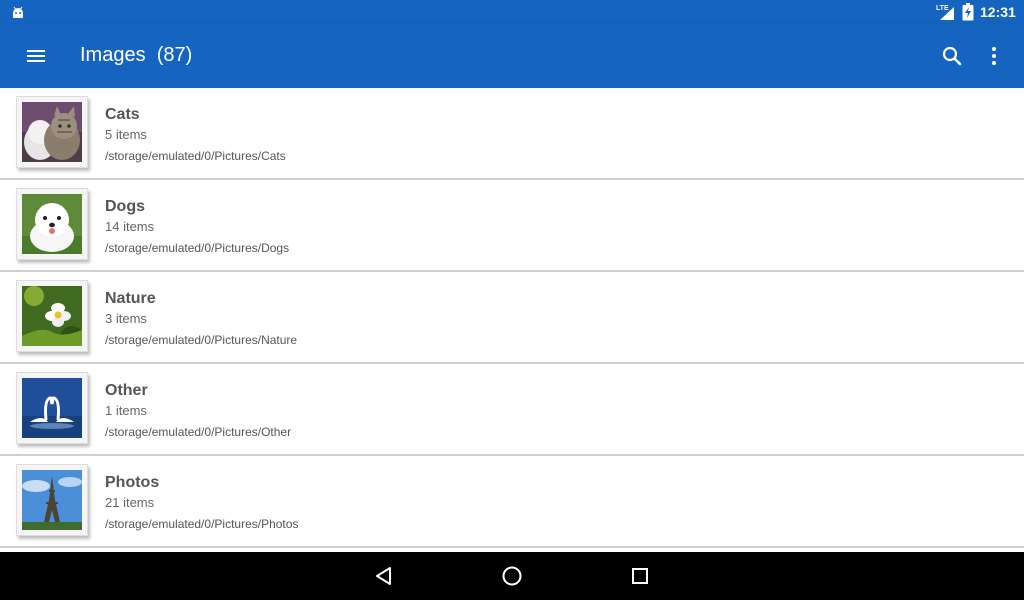 This screenshot has height=600, width=1024. Describe the element at coordinates (994, 56) in the screenshot. I see `more-vert-icon` at that location.